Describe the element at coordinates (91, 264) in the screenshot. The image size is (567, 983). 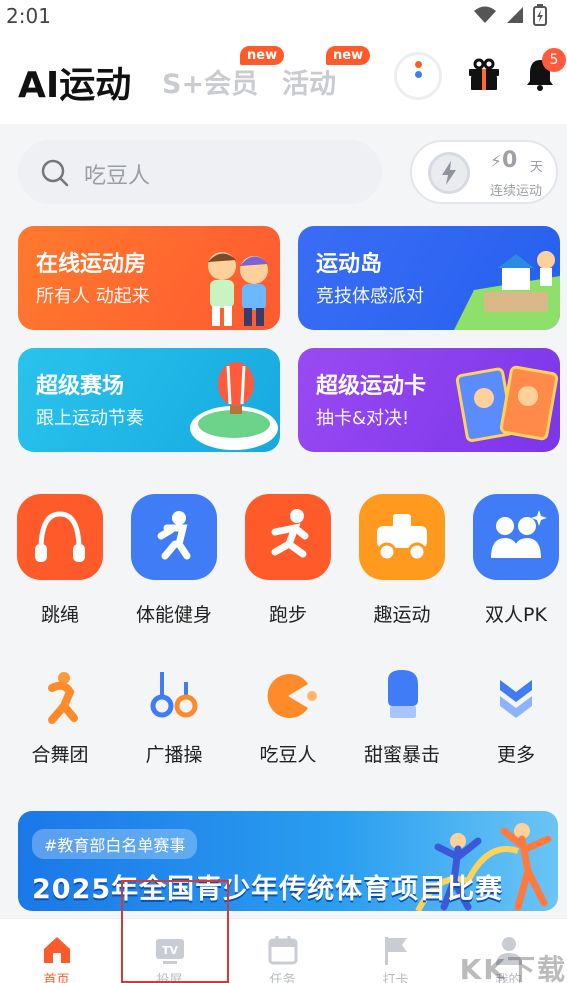
I see `card-title: 在线运动房` at that location.